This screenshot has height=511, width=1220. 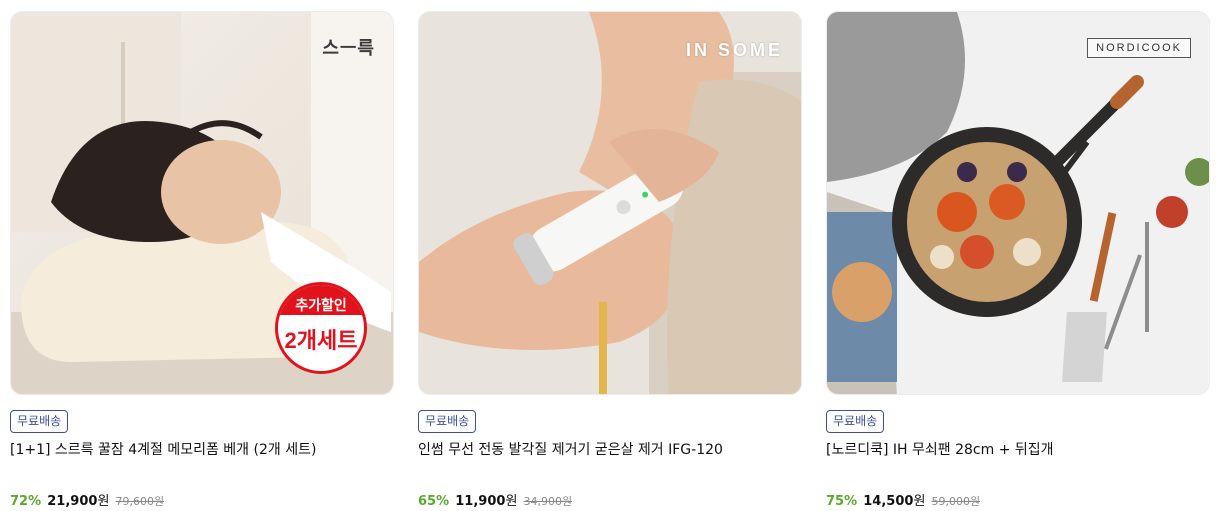 I want to click on sale-price: 21,900, so click(x=72, y=501).